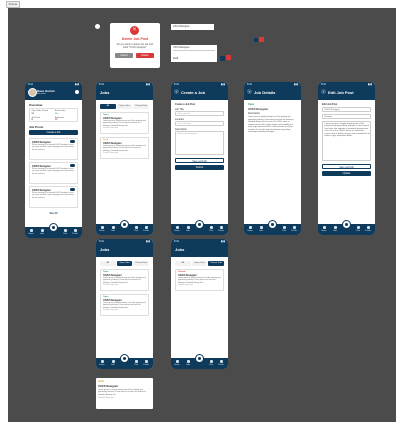 The image size is (400, 429). I want to click on close-icon: ×, so click(134, 30).